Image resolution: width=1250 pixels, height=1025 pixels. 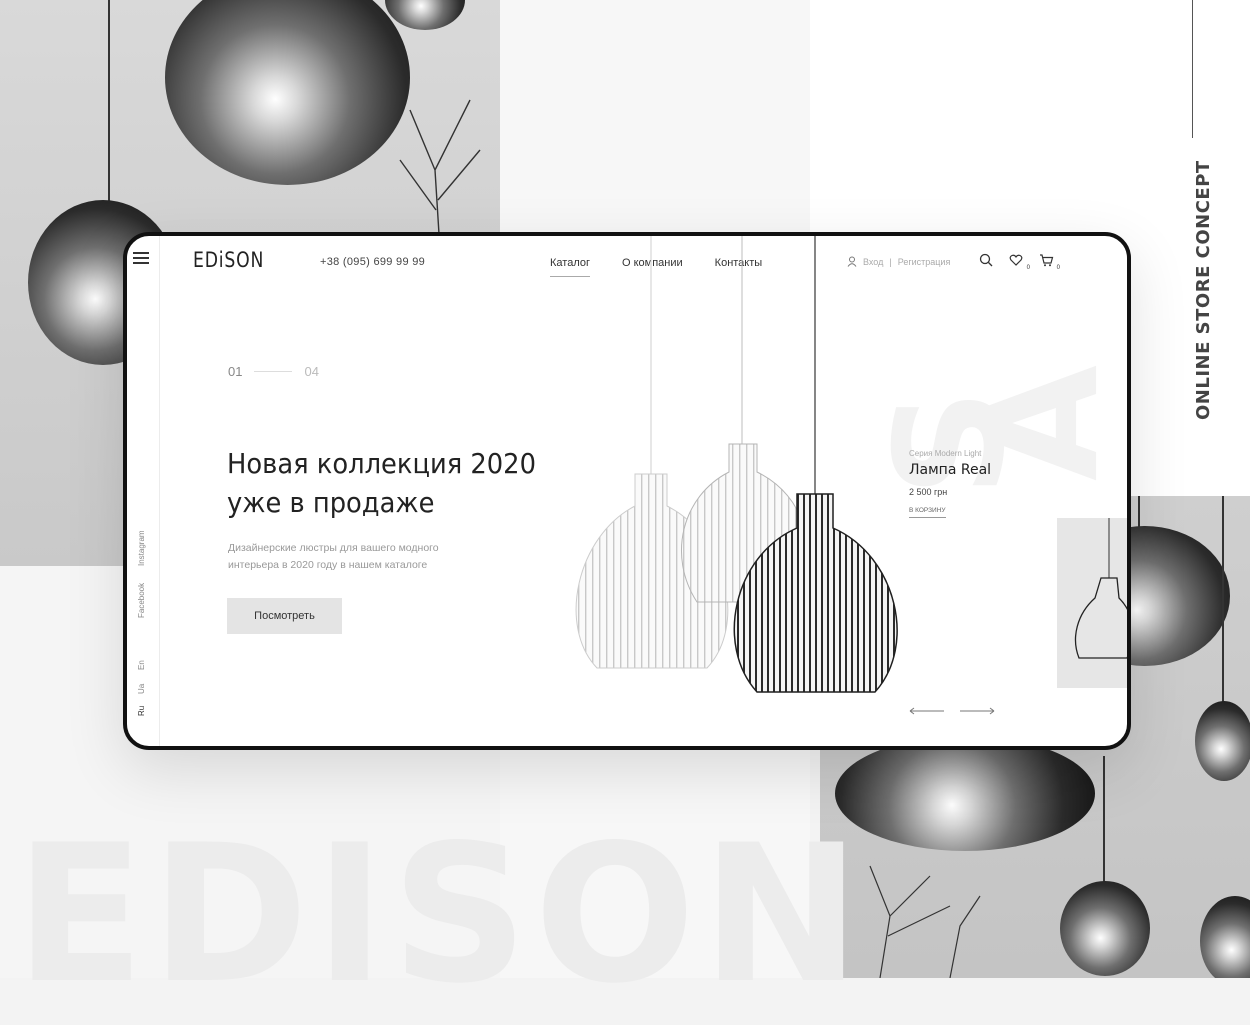 What do you see at coordinates (1049, 262) in the screenshot?
I see `cart-icon: 0` at bounding box center [1049, 262].